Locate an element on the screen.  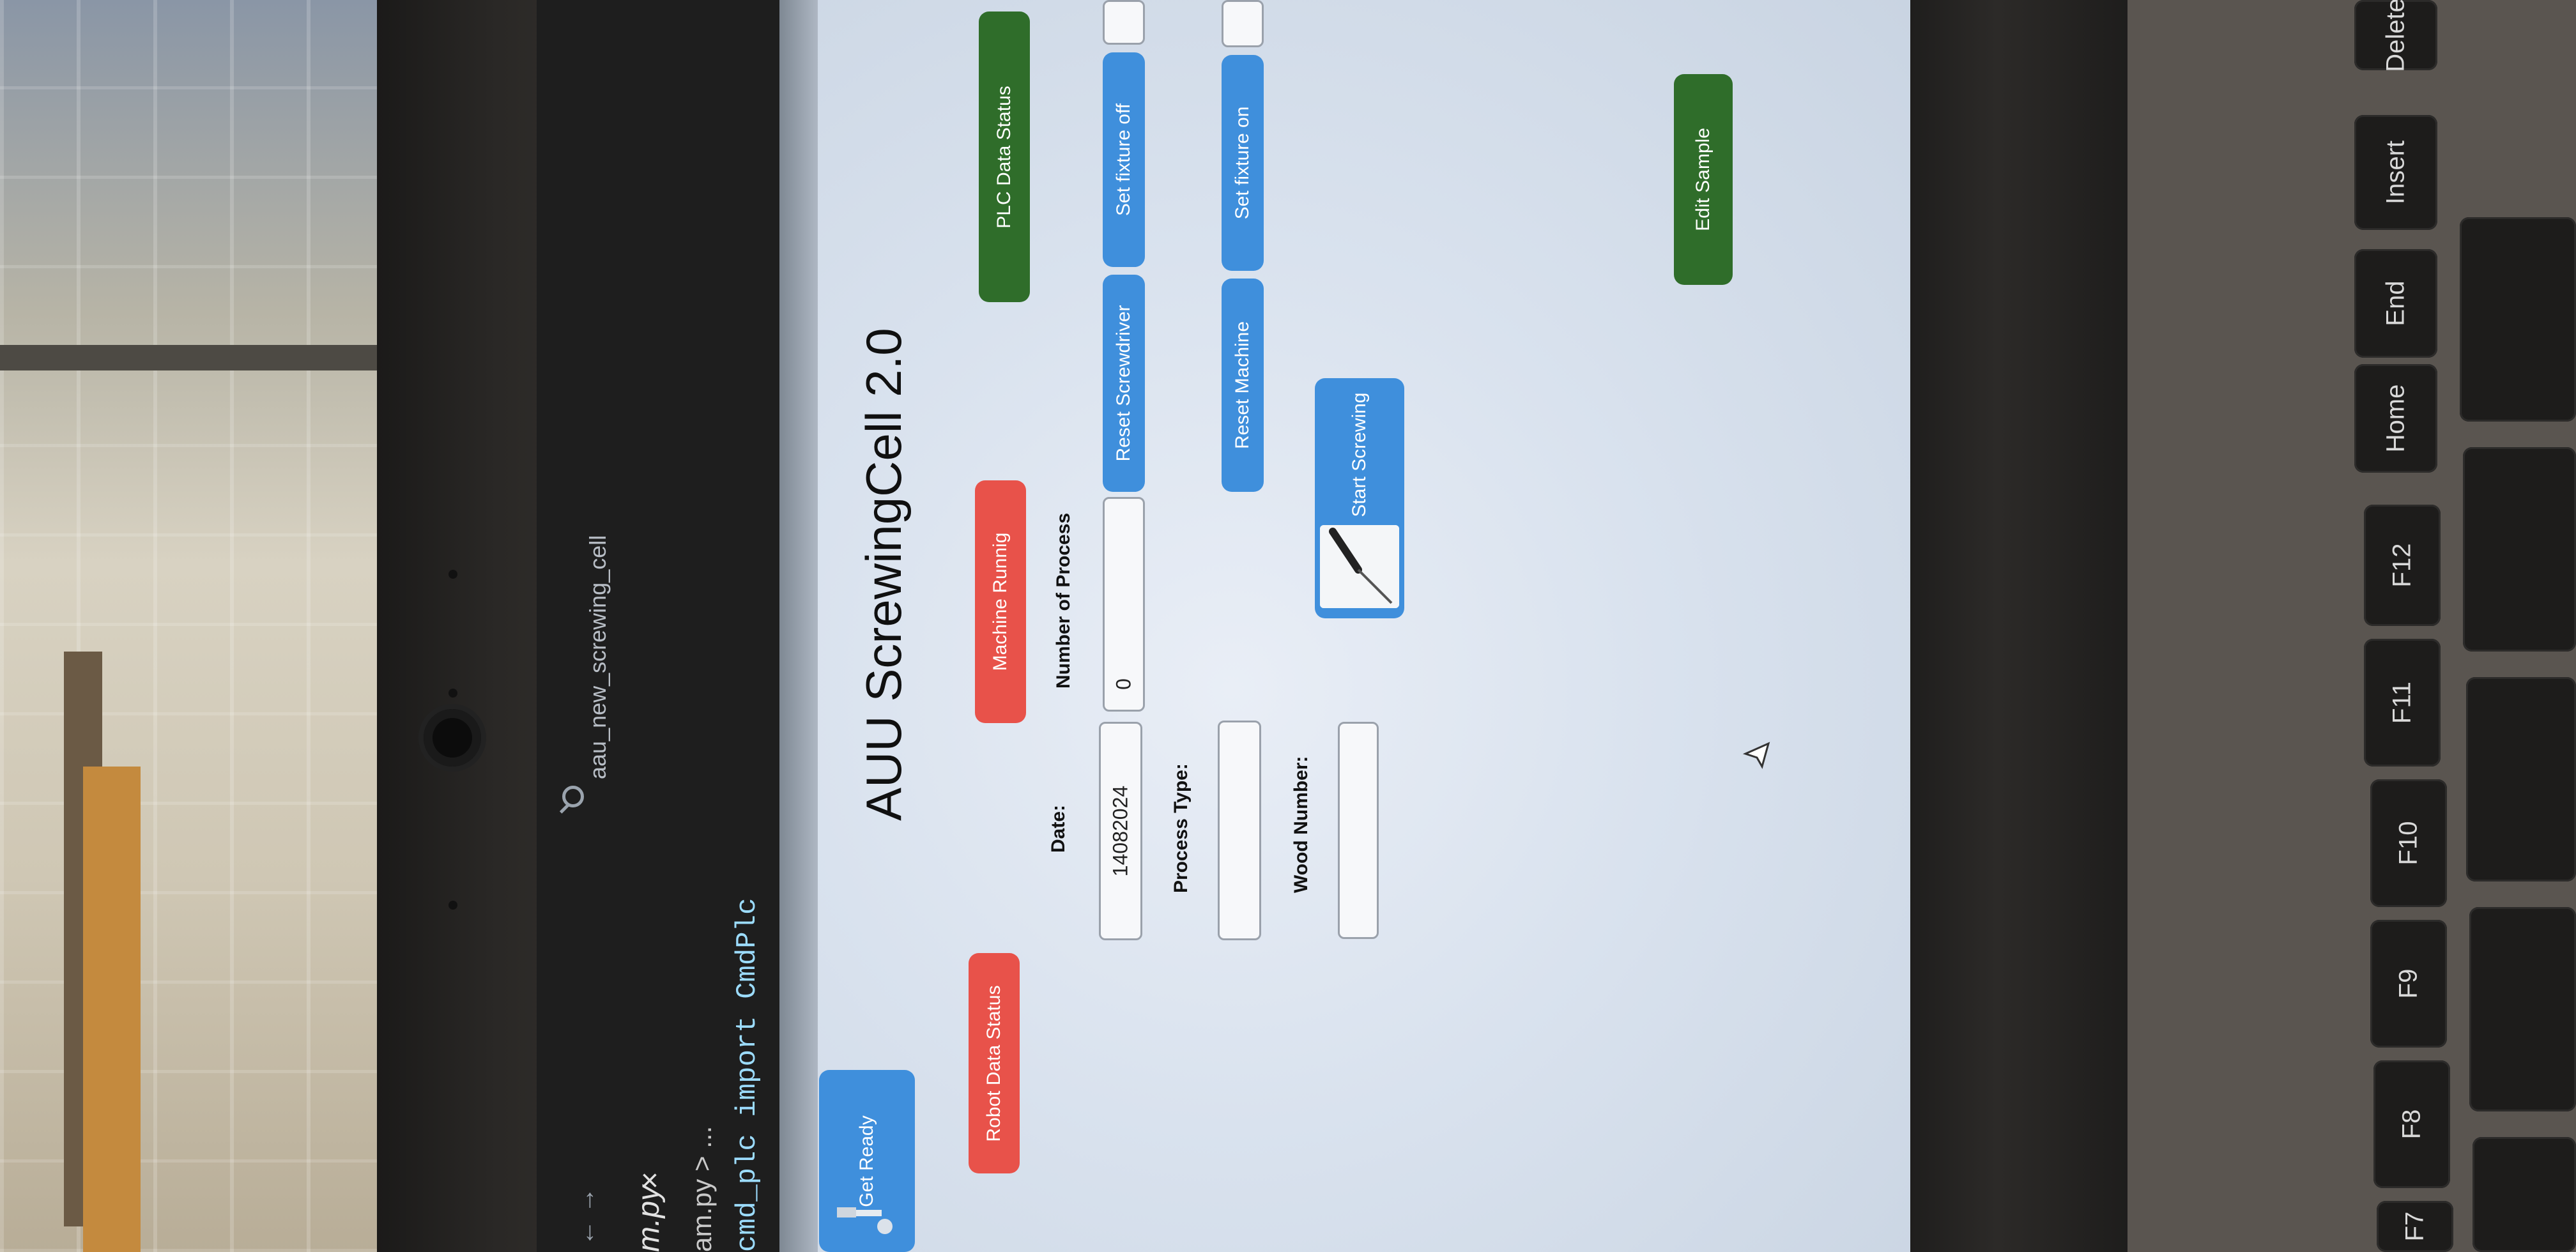
set-fixture-off-label: Set fixture off is located at coordinates (1123, 160).